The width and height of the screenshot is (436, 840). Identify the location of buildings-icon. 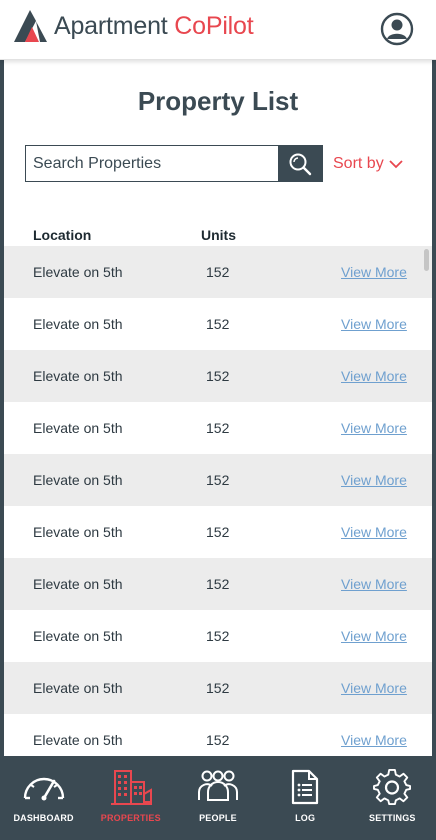
(131, 787).